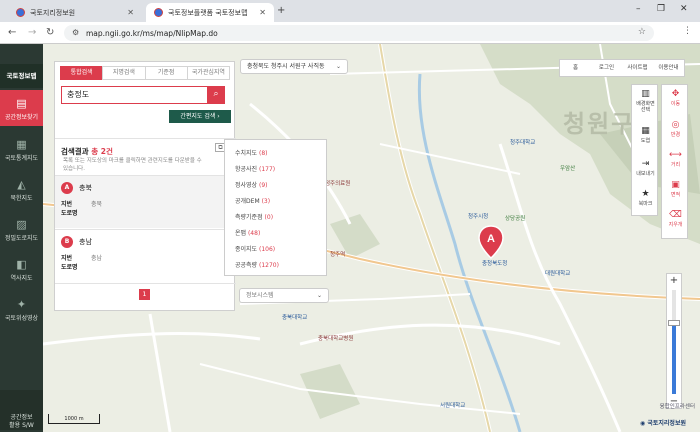 The height and width of the screenshot is (432, 700). Describe the element at coordinates (606, 68) in the screenshot. I see `login-link: 로그인` at that location.